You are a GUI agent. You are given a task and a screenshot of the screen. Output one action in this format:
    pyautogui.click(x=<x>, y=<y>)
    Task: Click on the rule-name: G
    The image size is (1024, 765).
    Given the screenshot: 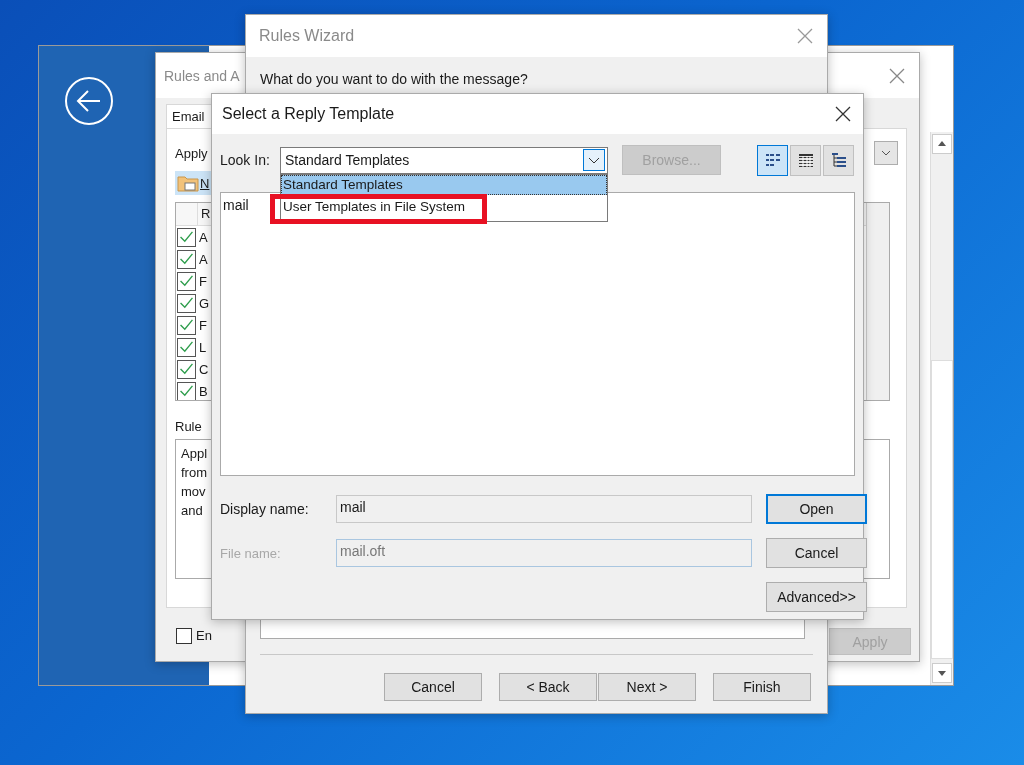 What is the action you would take?
    pyautogui.click(x=204, y=303)
    